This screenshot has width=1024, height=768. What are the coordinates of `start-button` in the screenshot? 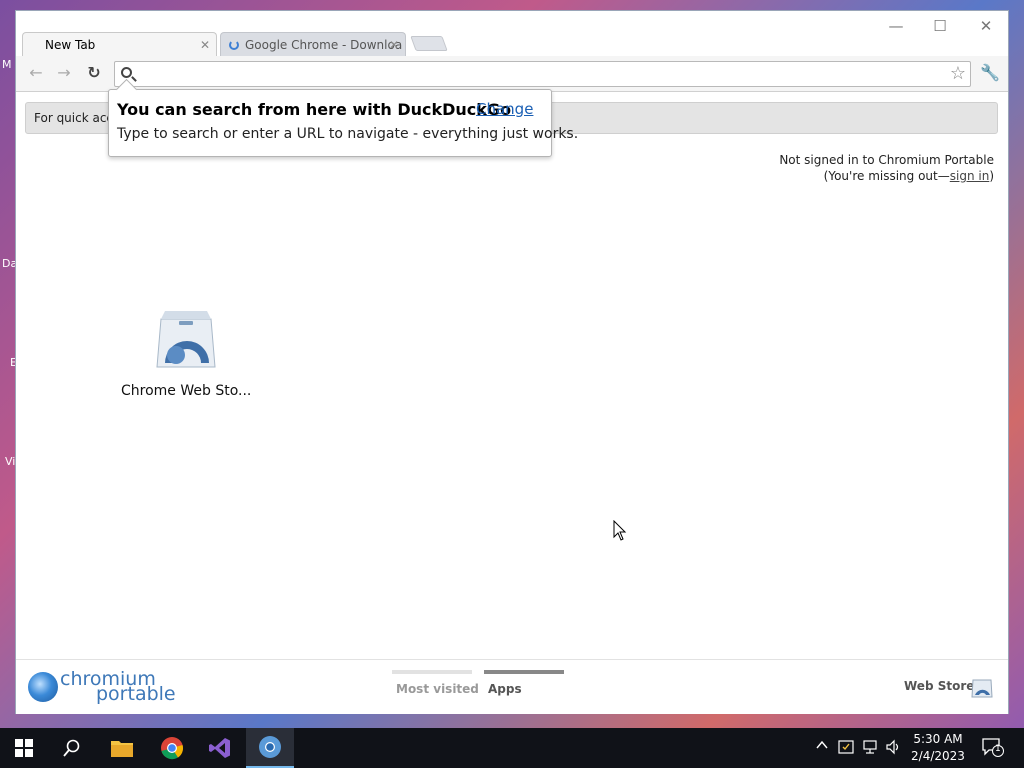 It's located at (24, 748).